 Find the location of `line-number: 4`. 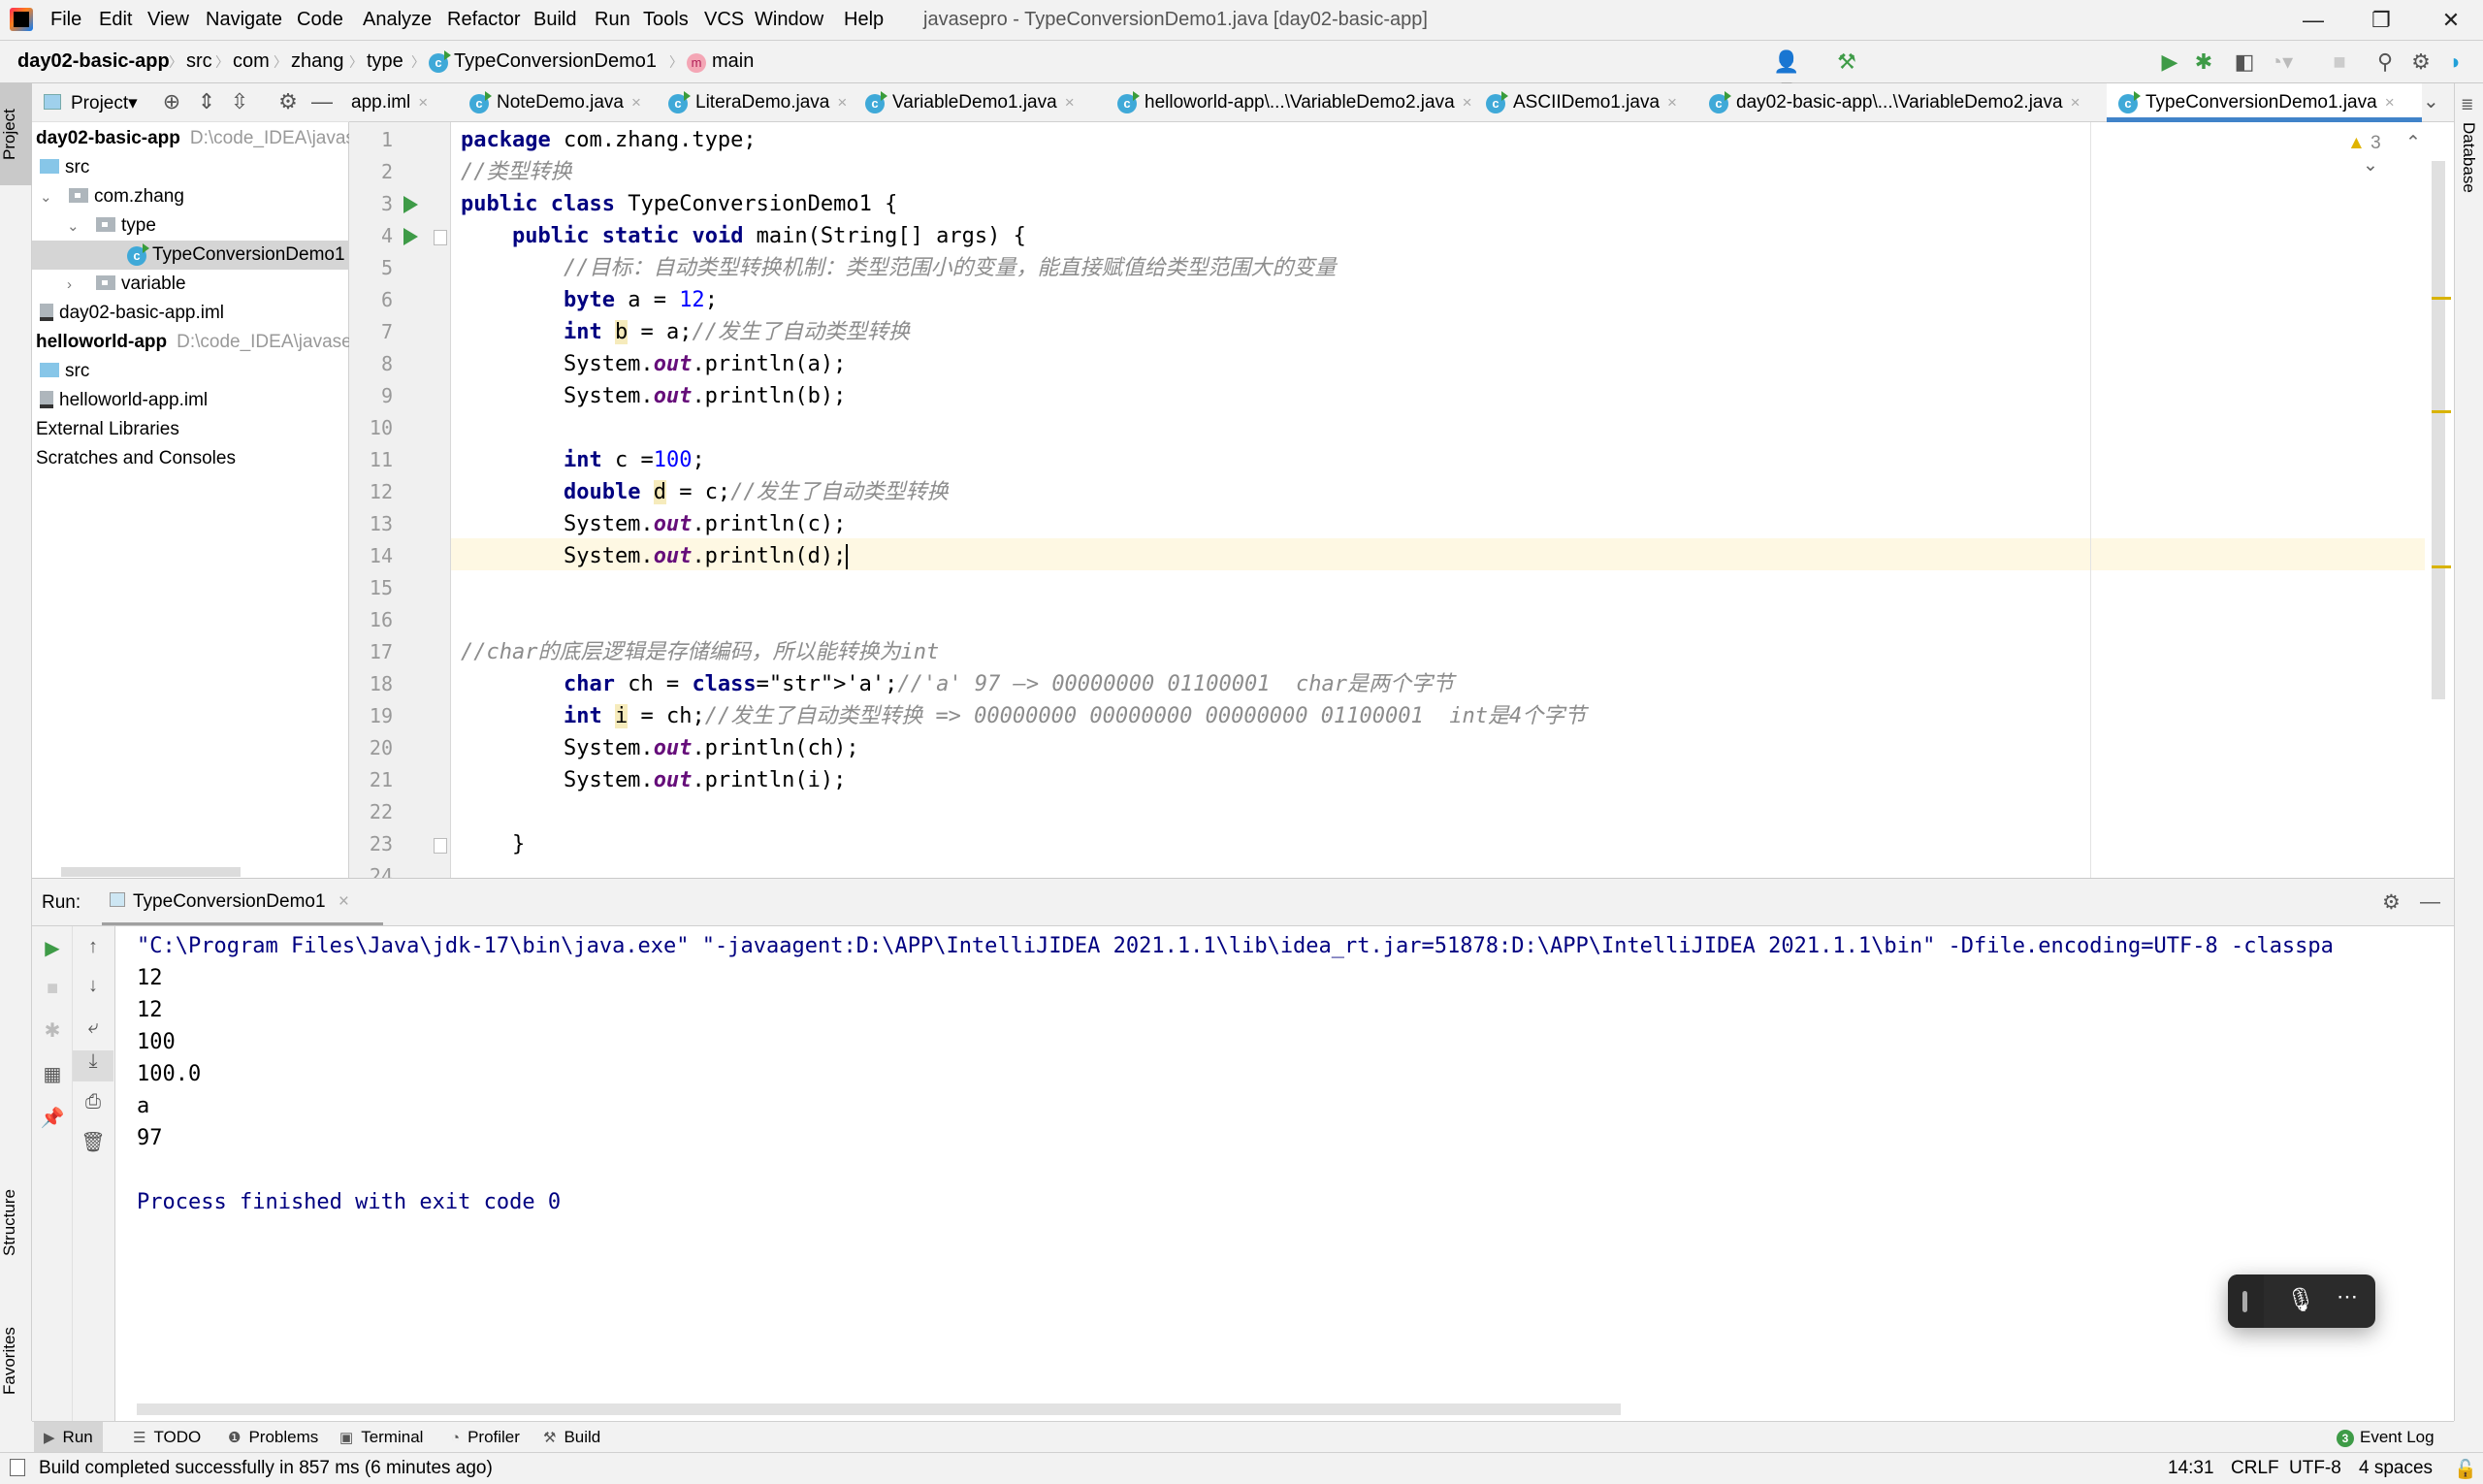

line-number: 4 is located at coordinates (371, 235).